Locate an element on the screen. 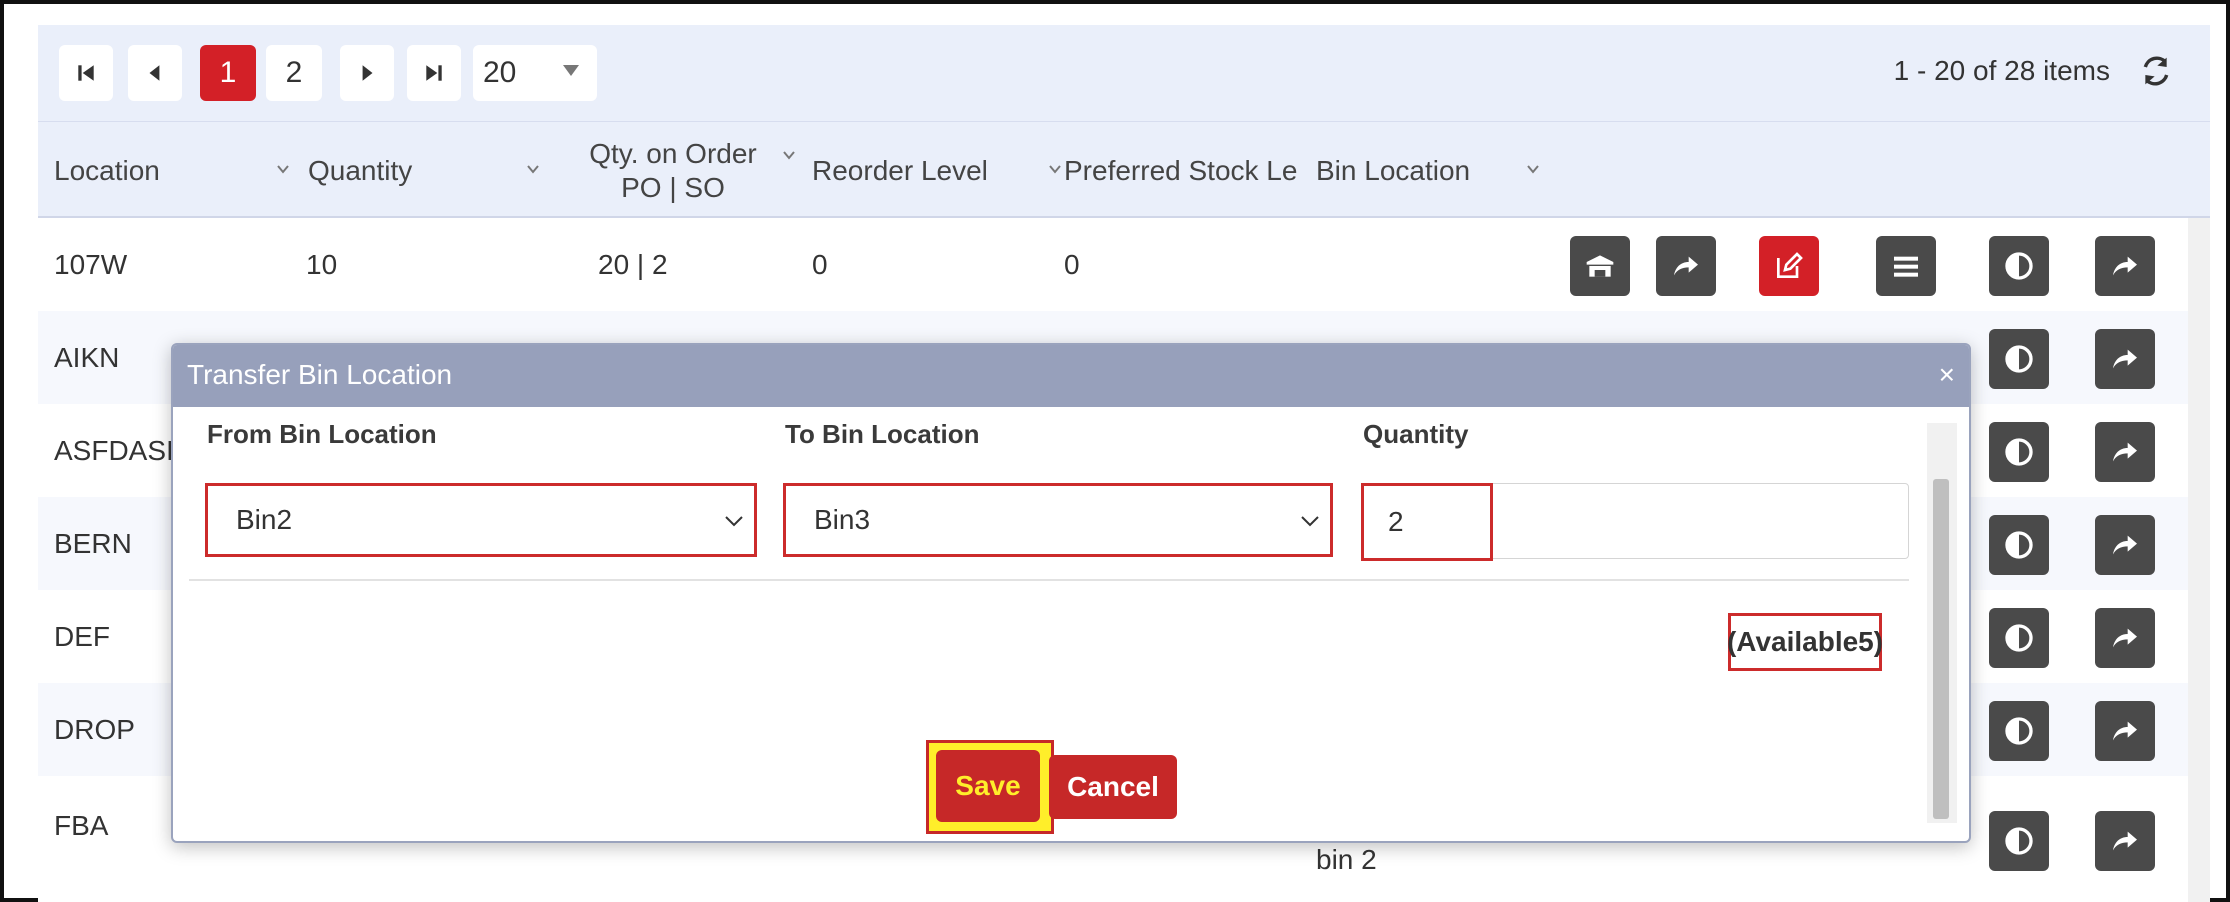 The width and height of the screenshot is (2230, 902). to-bin-select: Bin3 is located at coordinates (1058, 520).